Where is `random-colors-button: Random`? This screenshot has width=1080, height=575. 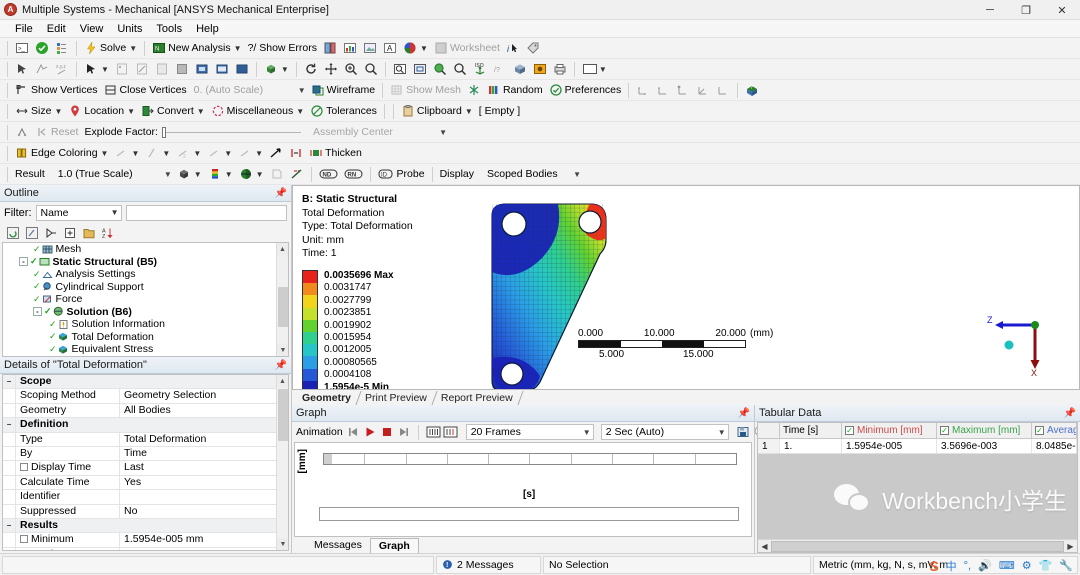 random-colors-button: Random is located at coordinates (515, 90).